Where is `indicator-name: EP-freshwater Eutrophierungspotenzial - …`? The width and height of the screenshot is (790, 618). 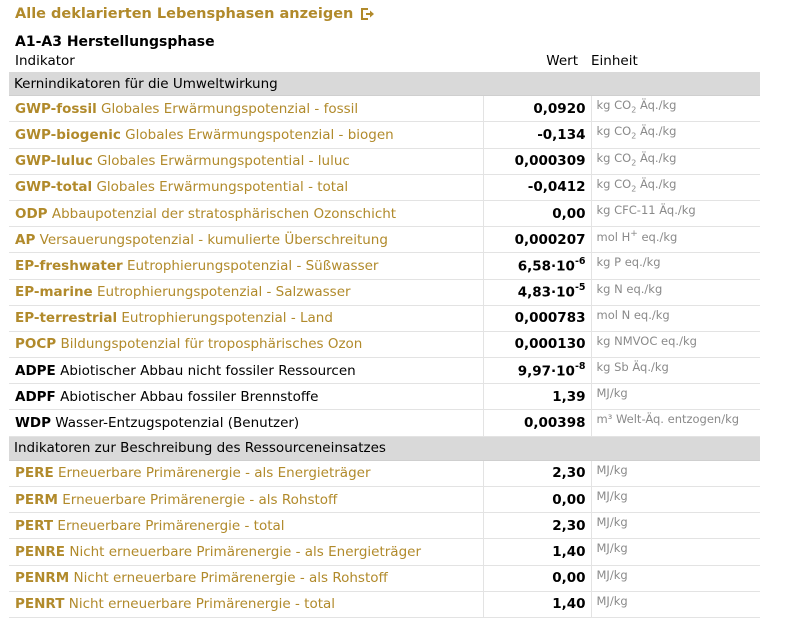 indicator-name: EP-freshwater Eutrophierungspotenzial - … is located at coordinates (246, 266).